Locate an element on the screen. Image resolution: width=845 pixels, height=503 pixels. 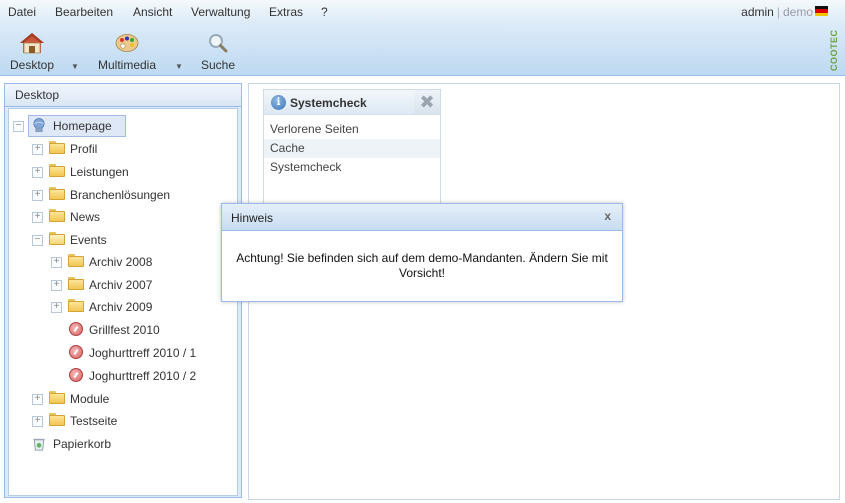
dialog-title: Hinweis is located at coordinates (252, 218).